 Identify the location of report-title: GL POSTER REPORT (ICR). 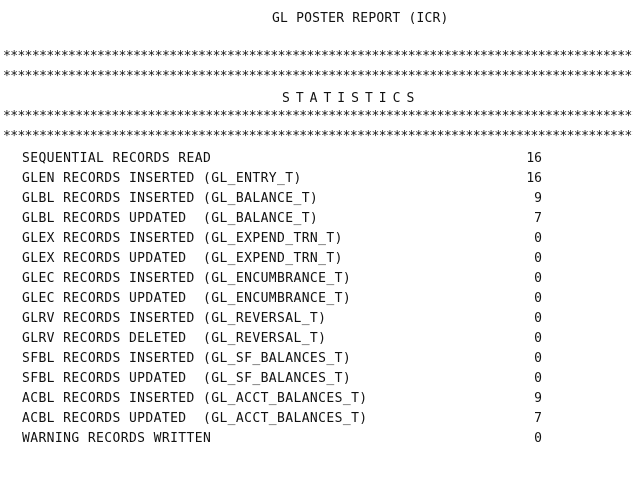
(360, 18).